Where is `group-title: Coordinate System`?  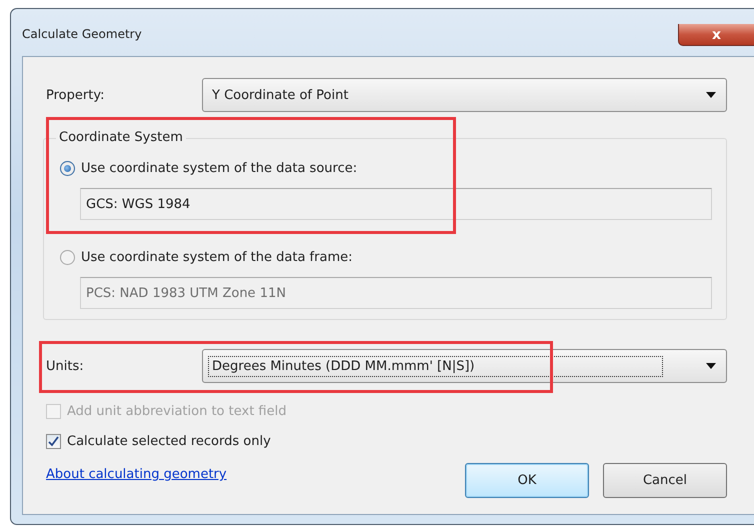 group-title: Coordinate System is located at coordinates (121, 137).